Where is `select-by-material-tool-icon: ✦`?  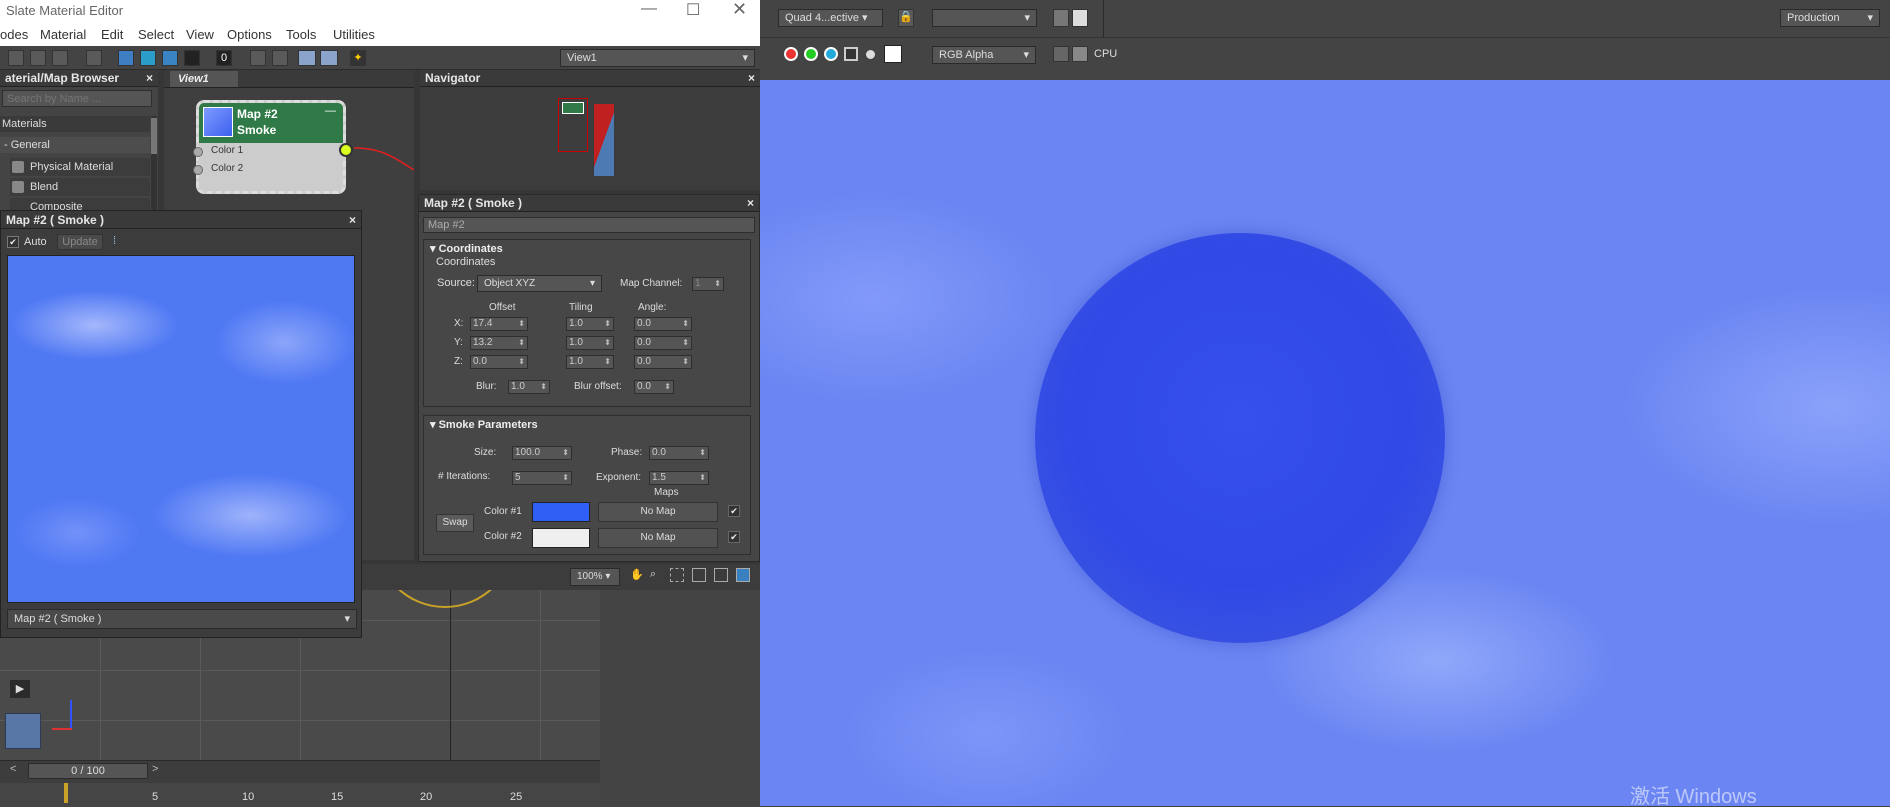 select-by-material-tool-icon: ✦ is located at coordinates (358, 58).